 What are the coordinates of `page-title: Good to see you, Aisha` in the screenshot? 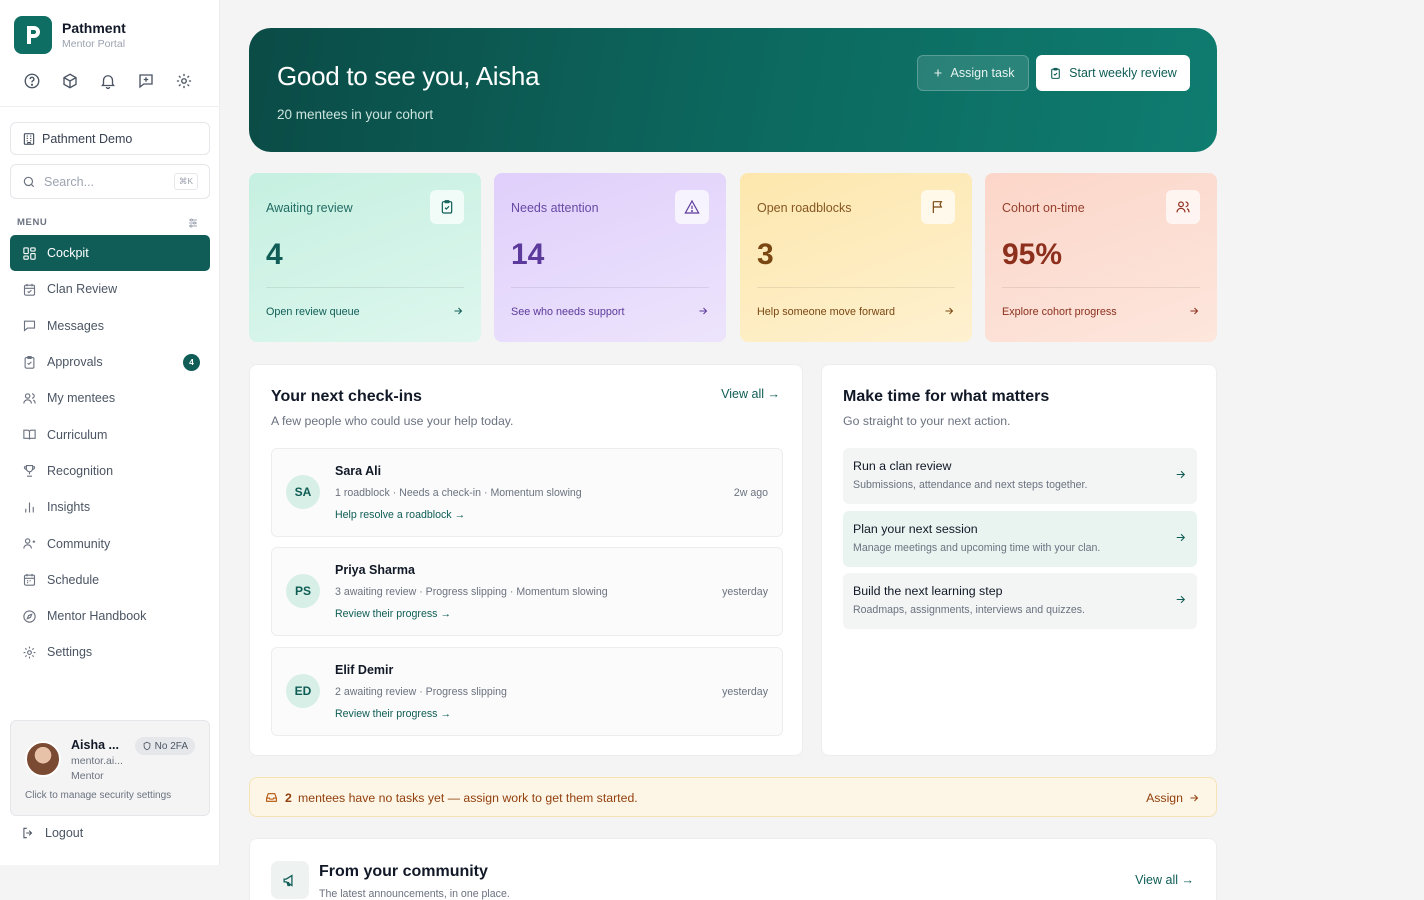 It's located at (408, 76).